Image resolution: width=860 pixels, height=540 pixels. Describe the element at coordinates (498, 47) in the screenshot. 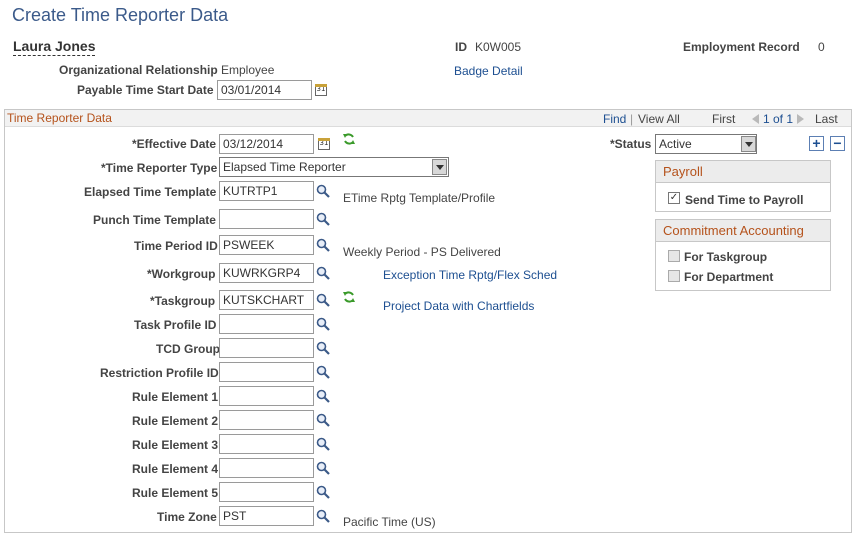

I see `id-value: K0W005` at that location.